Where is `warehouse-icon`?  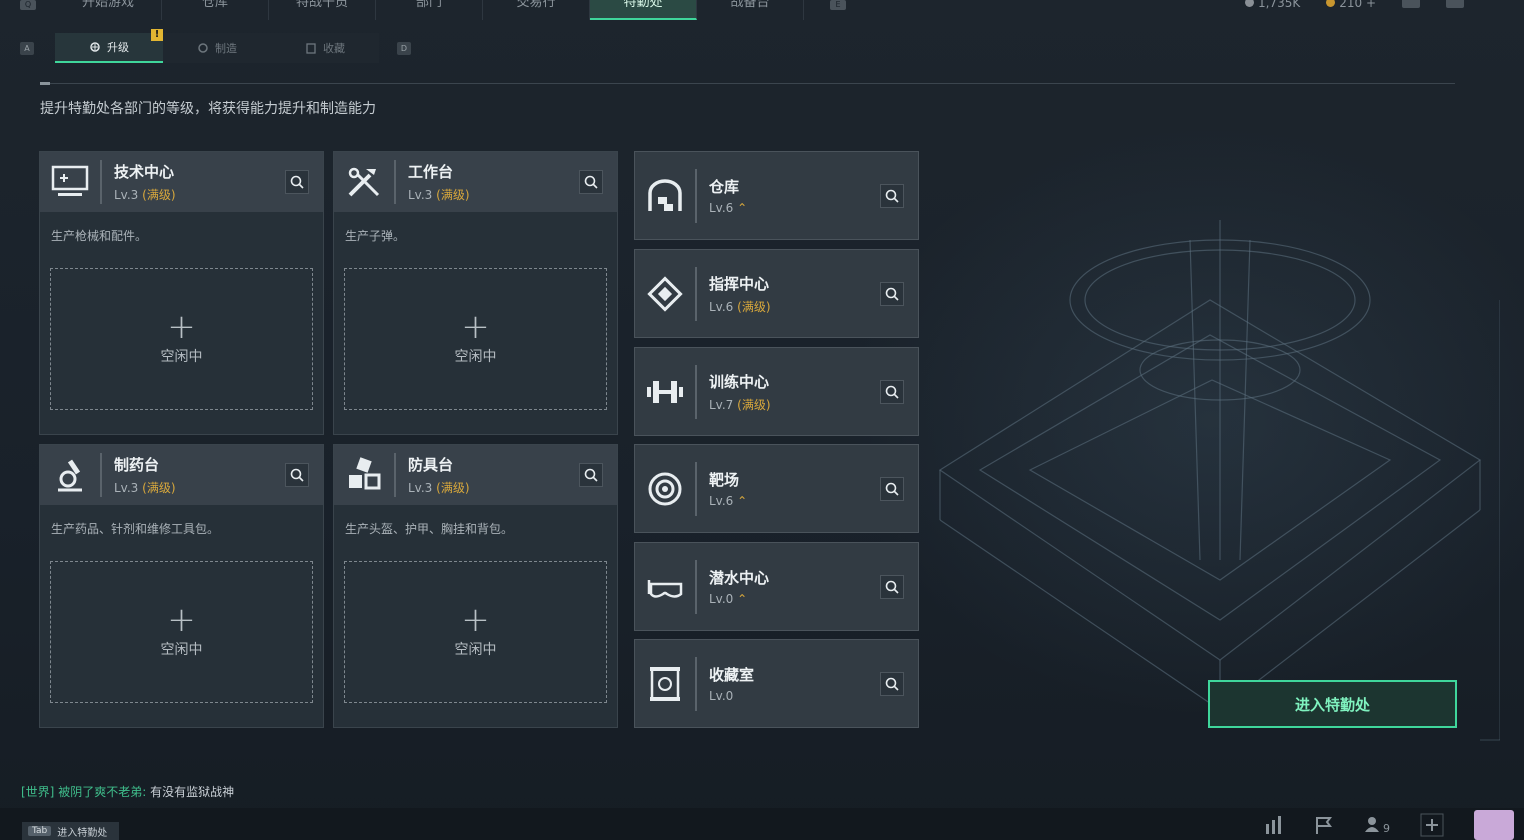
warehouse-icon is located at coordinates (666, 195).